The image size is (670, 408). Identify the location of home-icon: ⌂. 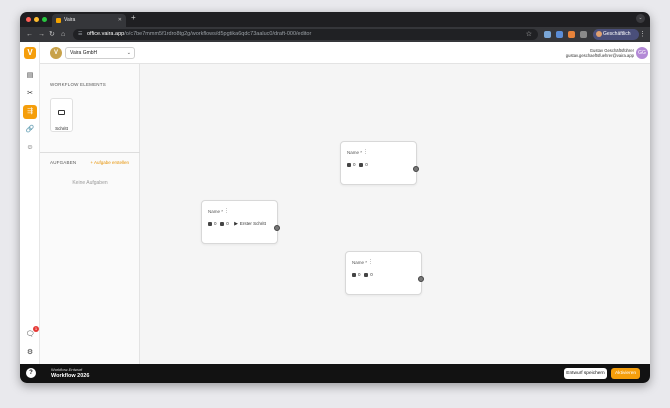
(63, 34).